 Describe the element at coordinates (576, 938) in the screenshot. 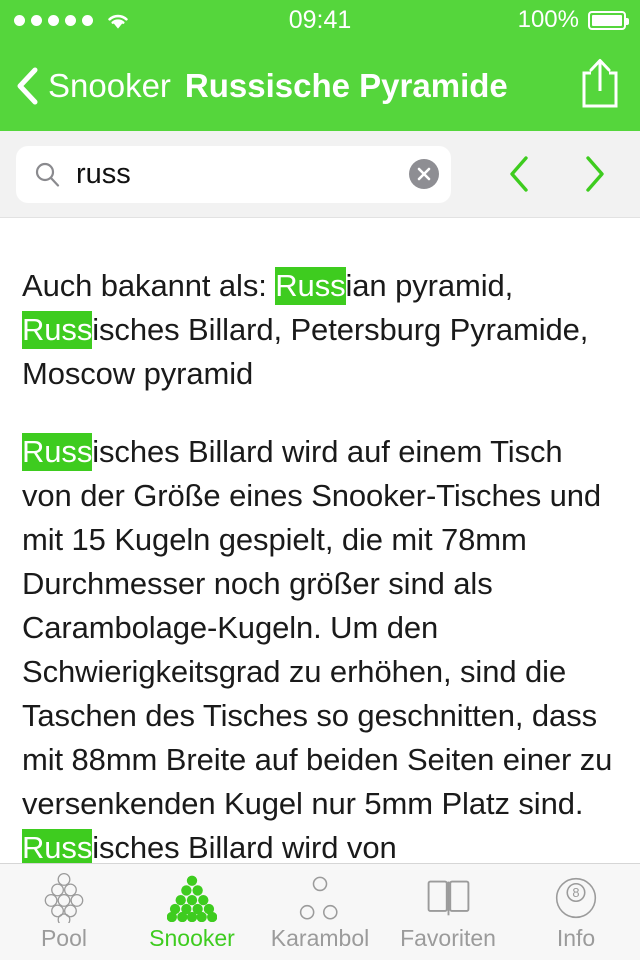

I see `tab-label: Info` at that location.